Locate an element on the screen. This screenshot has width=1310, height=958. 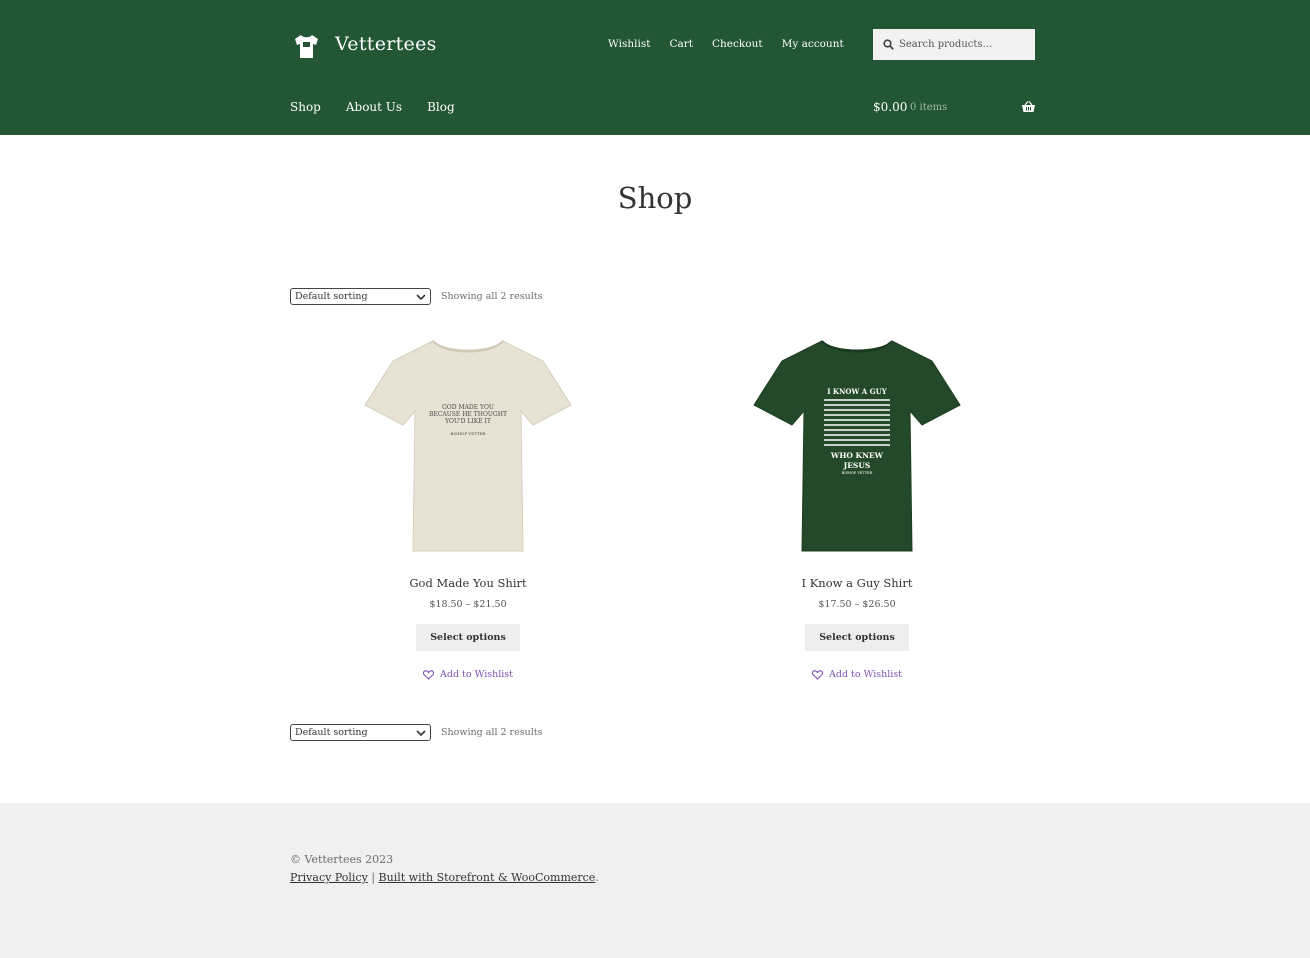
tshirt-logo-icon is located at coordinates (306, 46).